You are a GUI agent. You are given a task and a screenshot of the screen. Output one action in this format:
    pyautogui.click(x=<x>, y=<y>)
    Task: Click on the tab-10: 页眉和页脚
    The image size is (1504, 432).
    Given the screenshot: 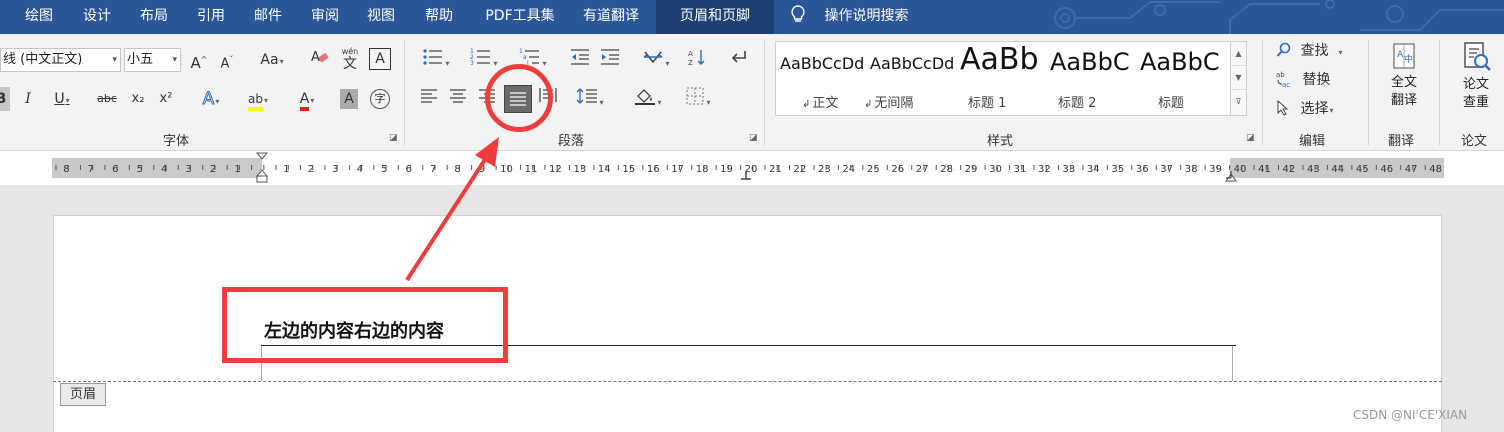 What is the action you would take?
    pyautogui.click(x=715, y=17)
    